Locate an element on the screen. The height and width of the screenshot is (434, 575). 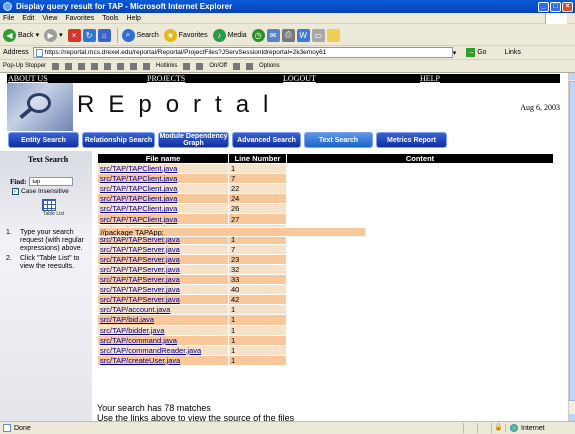
instruction-text: Click "Table List" to view the reesults. is located at coordinates (50, 262).